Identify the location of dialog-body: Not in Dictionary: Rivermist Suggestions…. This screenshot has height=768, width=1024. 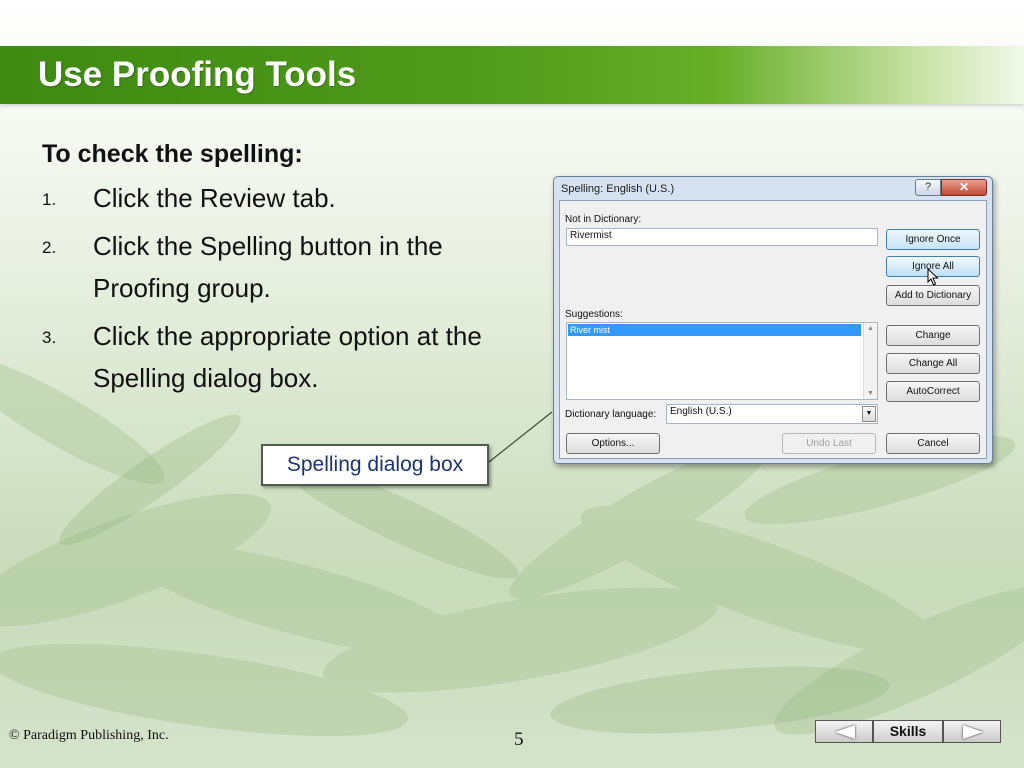
(773, 329).